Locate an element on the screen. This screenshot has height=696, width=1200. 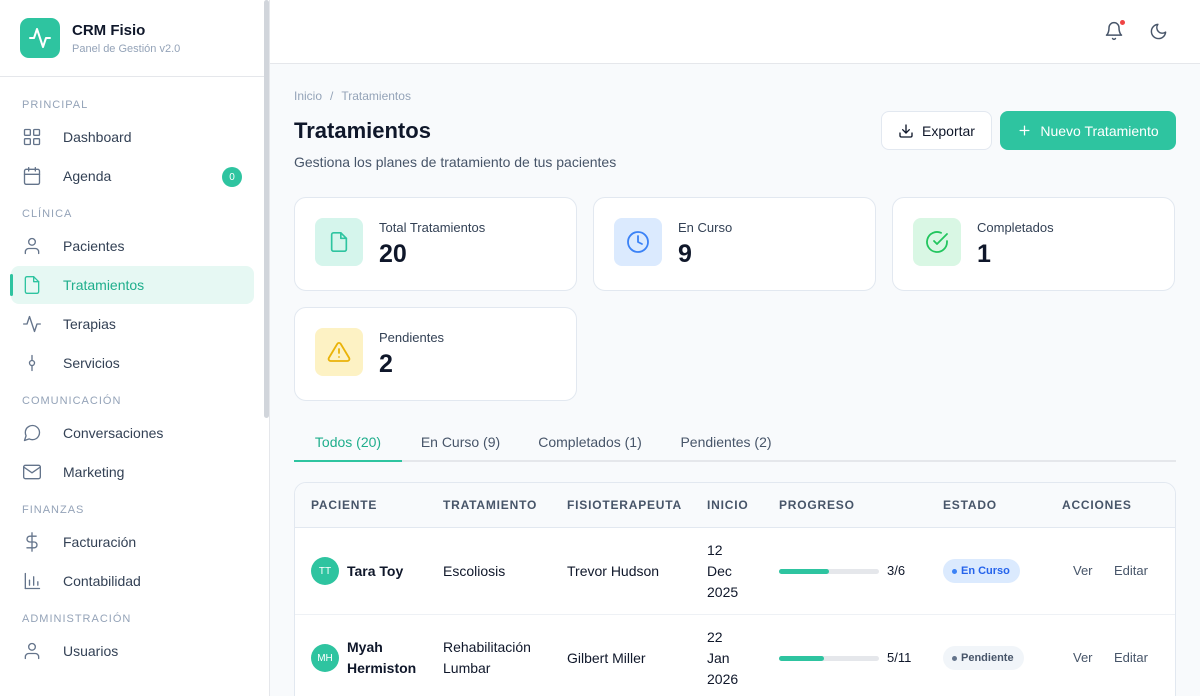
nav-section-comunicacion: COMUNICACIÓN is located at coordinates (72, 401).